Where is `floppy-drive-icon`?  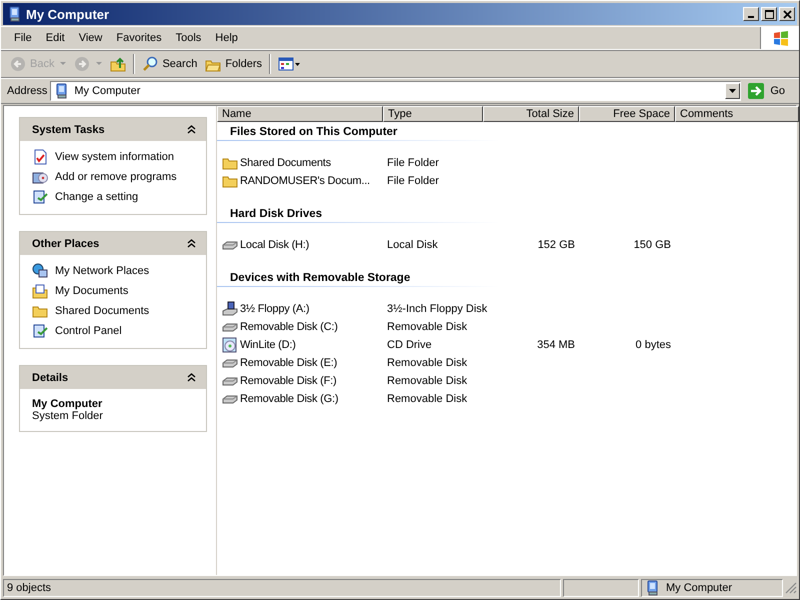
floppy-drive-icon is located at coordinates (230, 309).